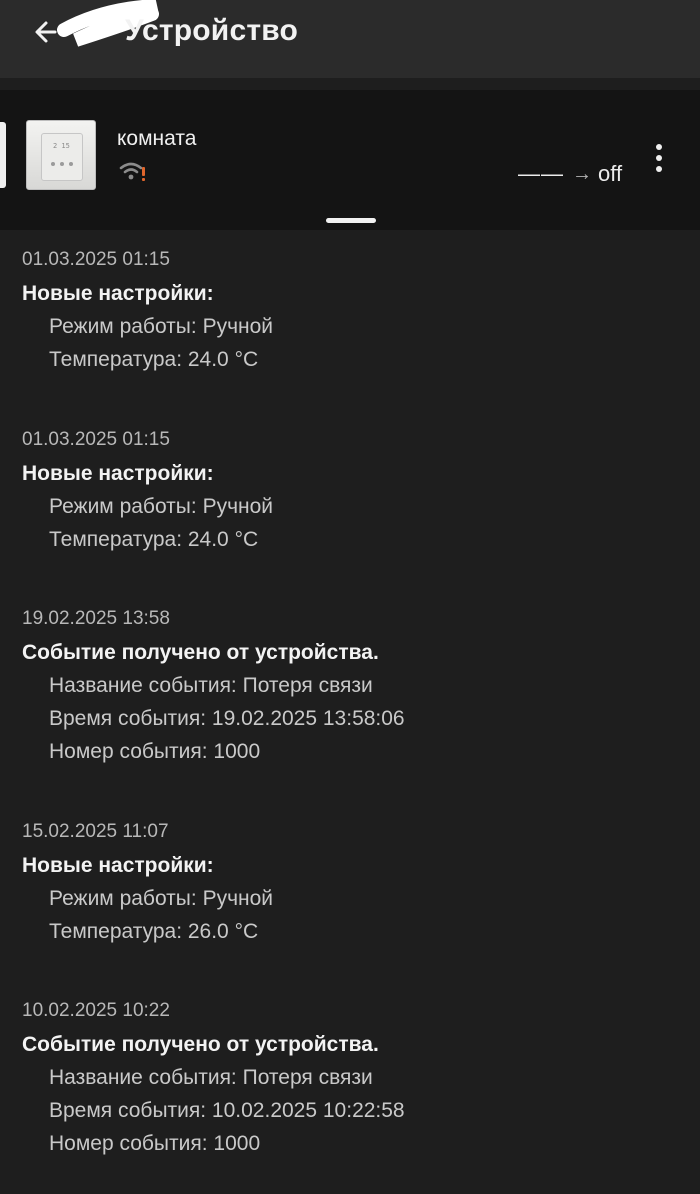  I want to click on status-target-value: off, so click(610, 173).